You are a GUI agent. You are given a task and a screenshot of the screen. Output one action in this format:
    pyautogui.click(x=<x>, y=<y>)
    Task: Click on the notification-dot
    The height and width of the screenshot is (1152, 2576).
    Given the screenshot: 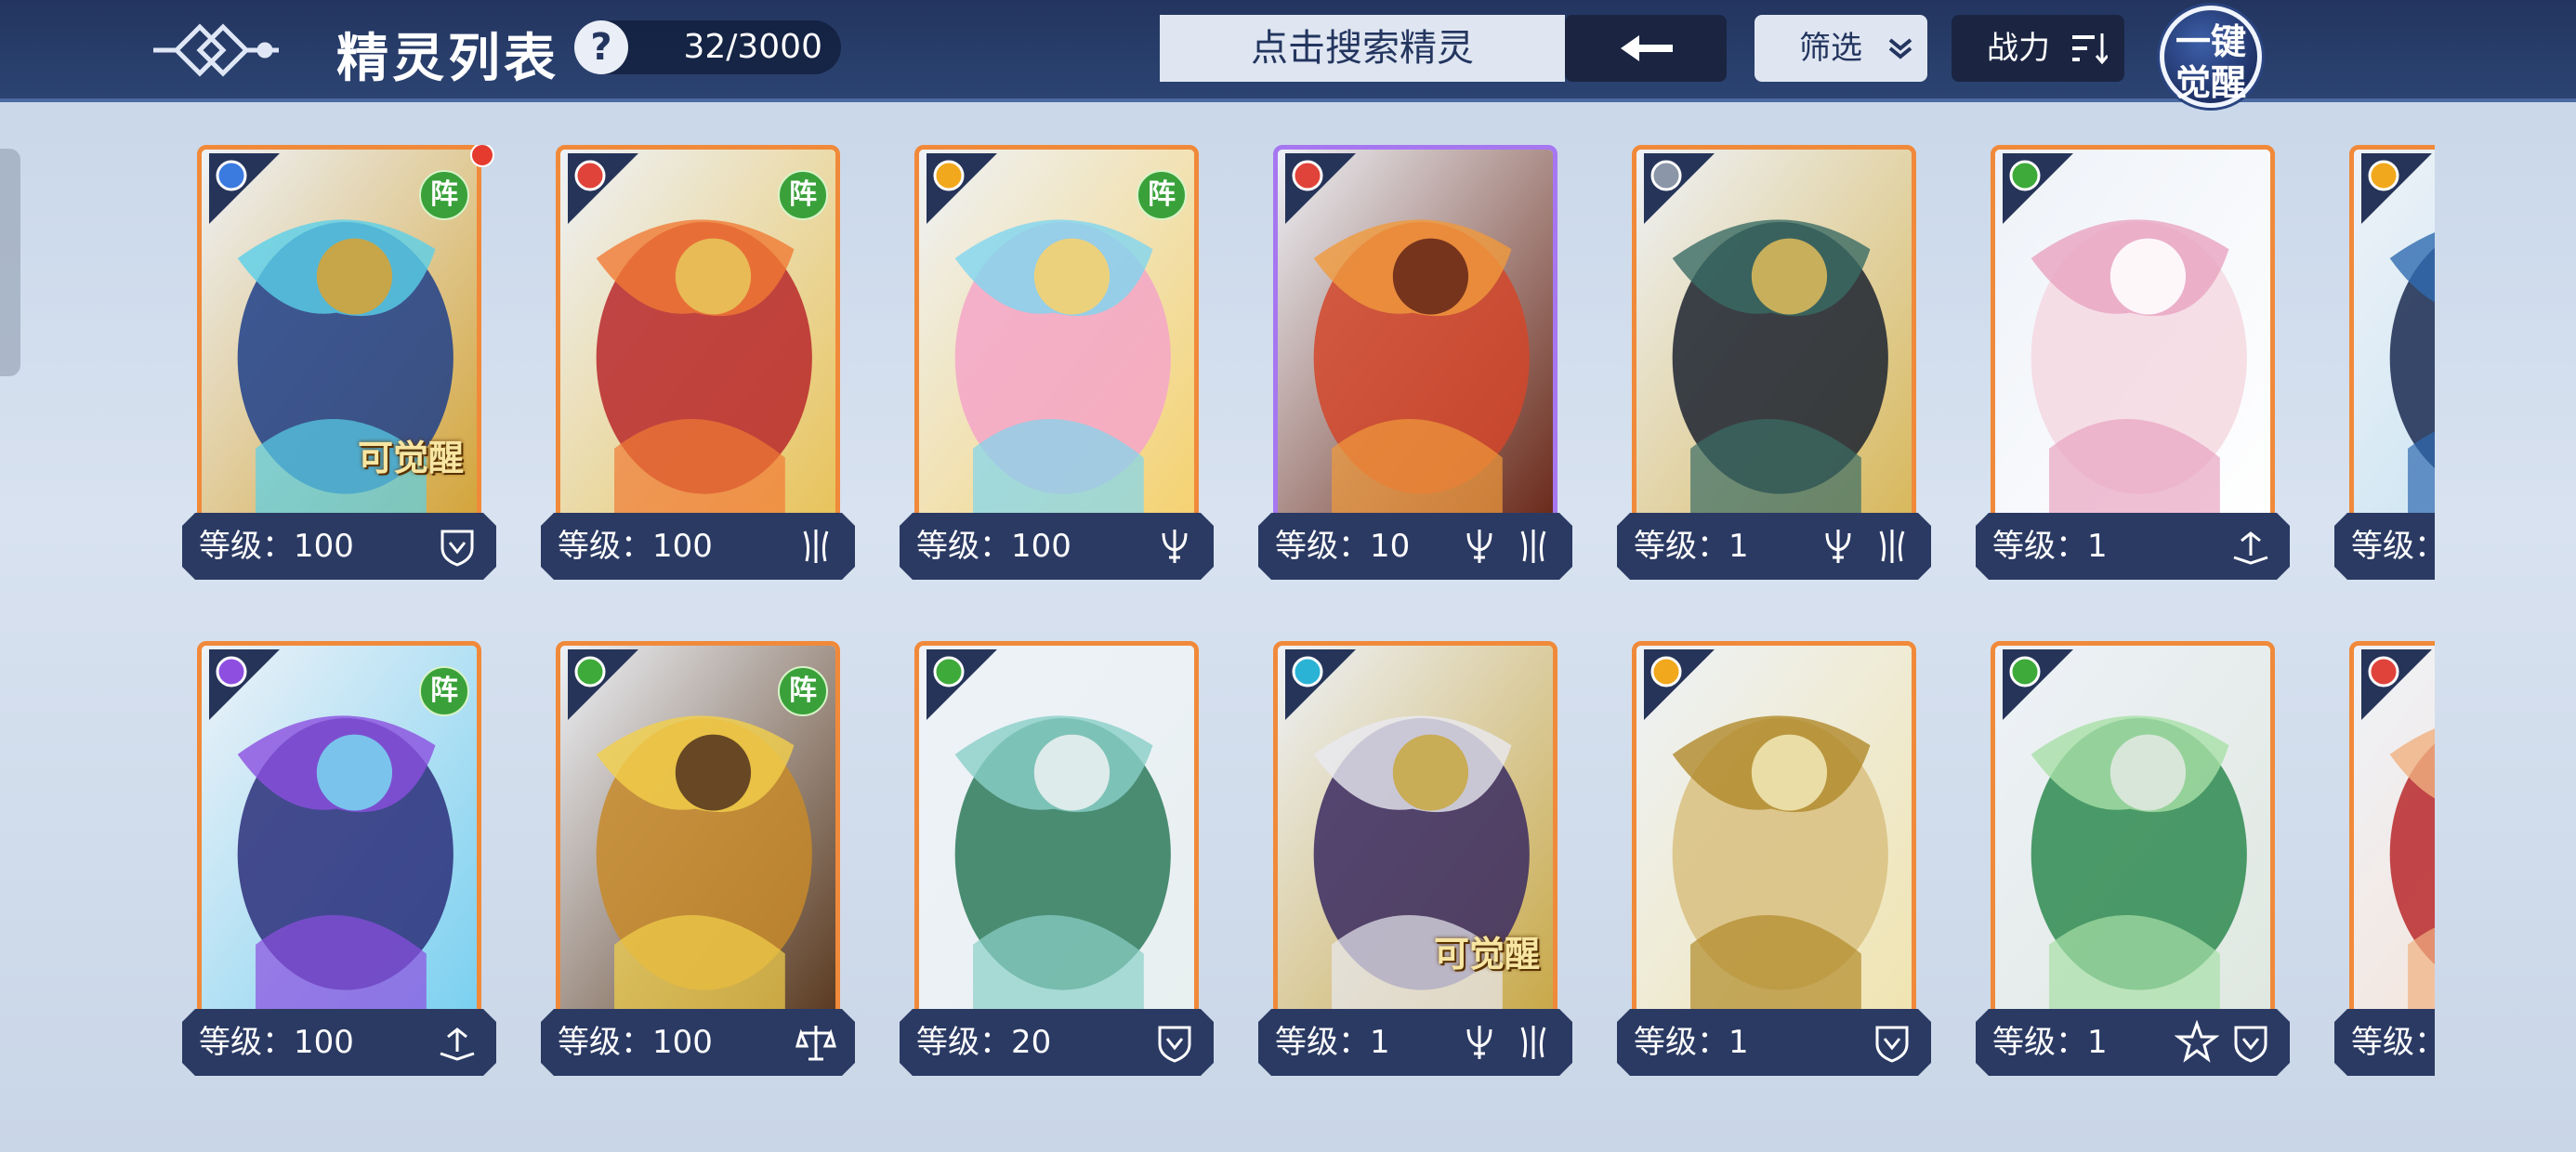 What is the action you would take?
    pyautogui.click(x=482, y=156)
    